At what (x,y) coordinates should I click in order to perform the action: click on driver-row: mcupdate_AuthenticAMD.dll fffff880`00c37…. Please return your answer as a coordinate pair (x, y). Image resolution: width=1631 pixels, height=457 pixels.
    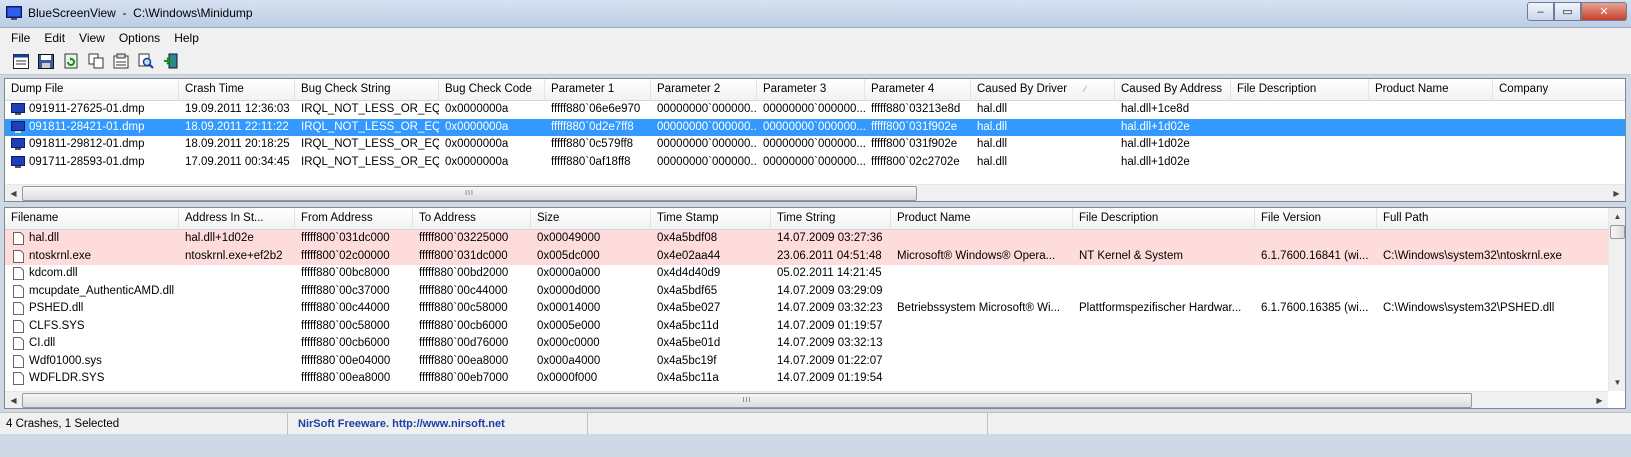
    Looking at the image, I should click on (806, 292).